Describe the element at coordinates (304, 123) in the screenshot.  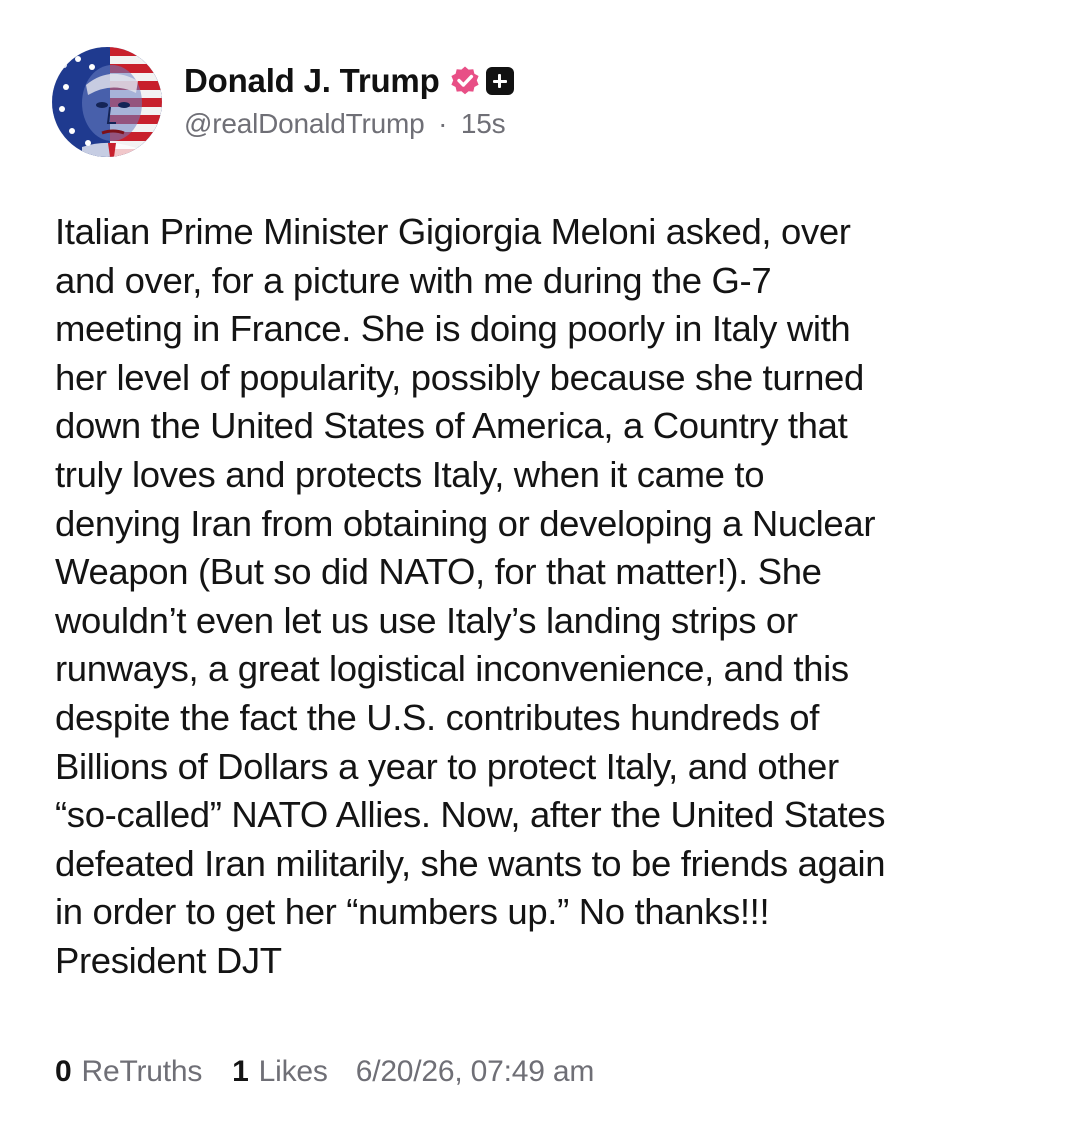
I see `author-handle: @realDonaldTrump` at that location.